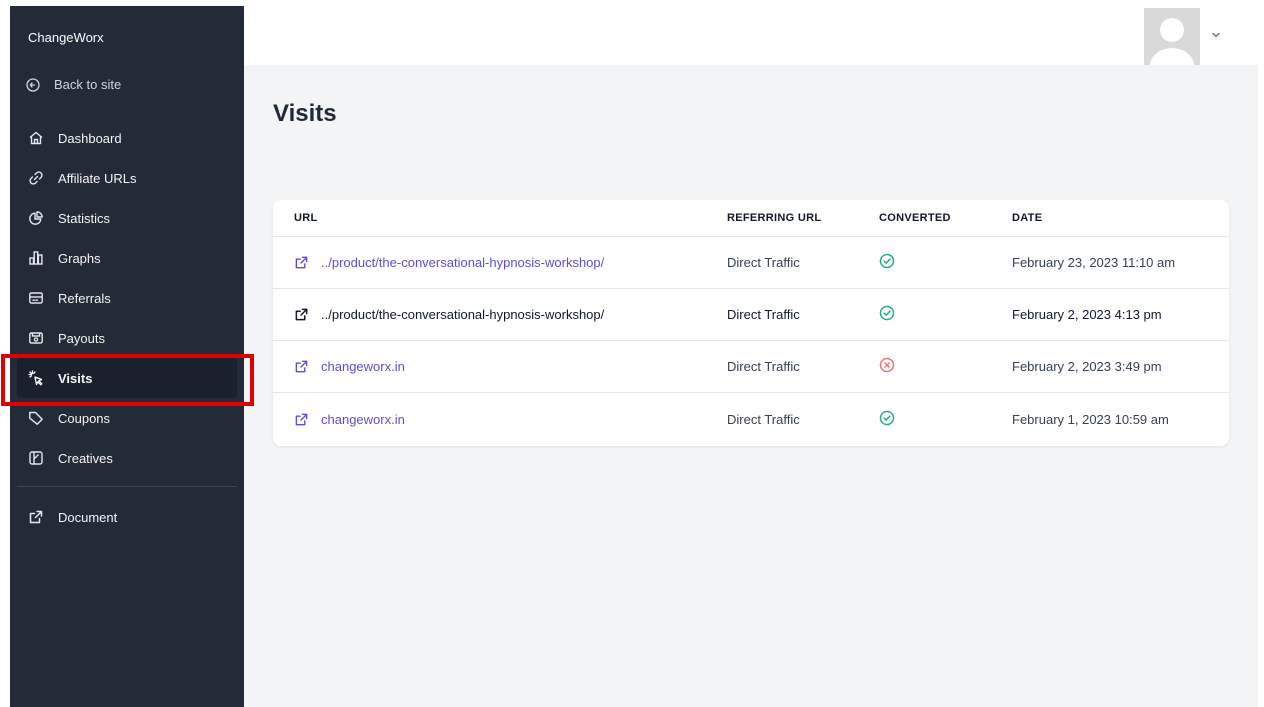 The height and width of the screenshot is (707, 1264). What do you see at coordinates (1087, 314) in the screenshot?
I see `date-cell: February 2, 2023 4:13 pm` at bounding box center [1087, 314].